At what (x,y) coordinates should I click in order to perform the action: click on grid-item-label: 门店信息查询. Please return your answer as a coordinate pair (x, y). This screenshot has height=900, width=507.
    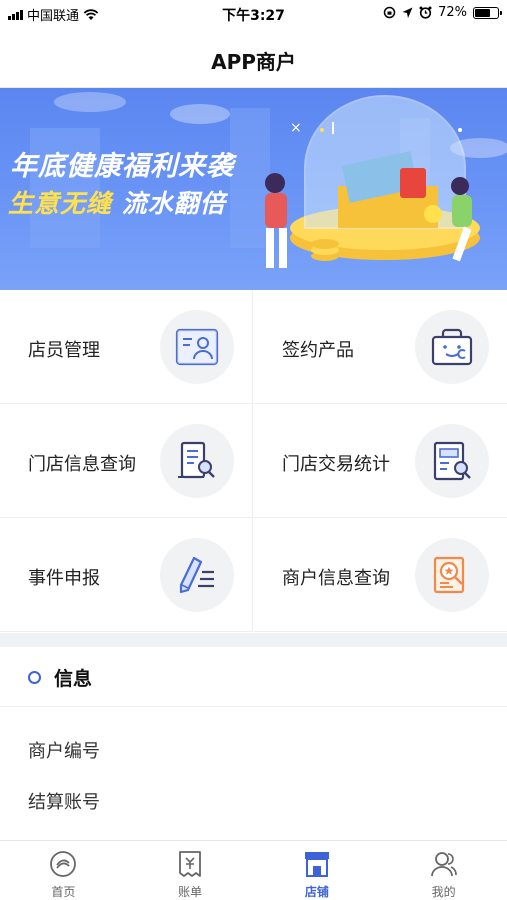
    Looking at the image, I should click on (82, 464).